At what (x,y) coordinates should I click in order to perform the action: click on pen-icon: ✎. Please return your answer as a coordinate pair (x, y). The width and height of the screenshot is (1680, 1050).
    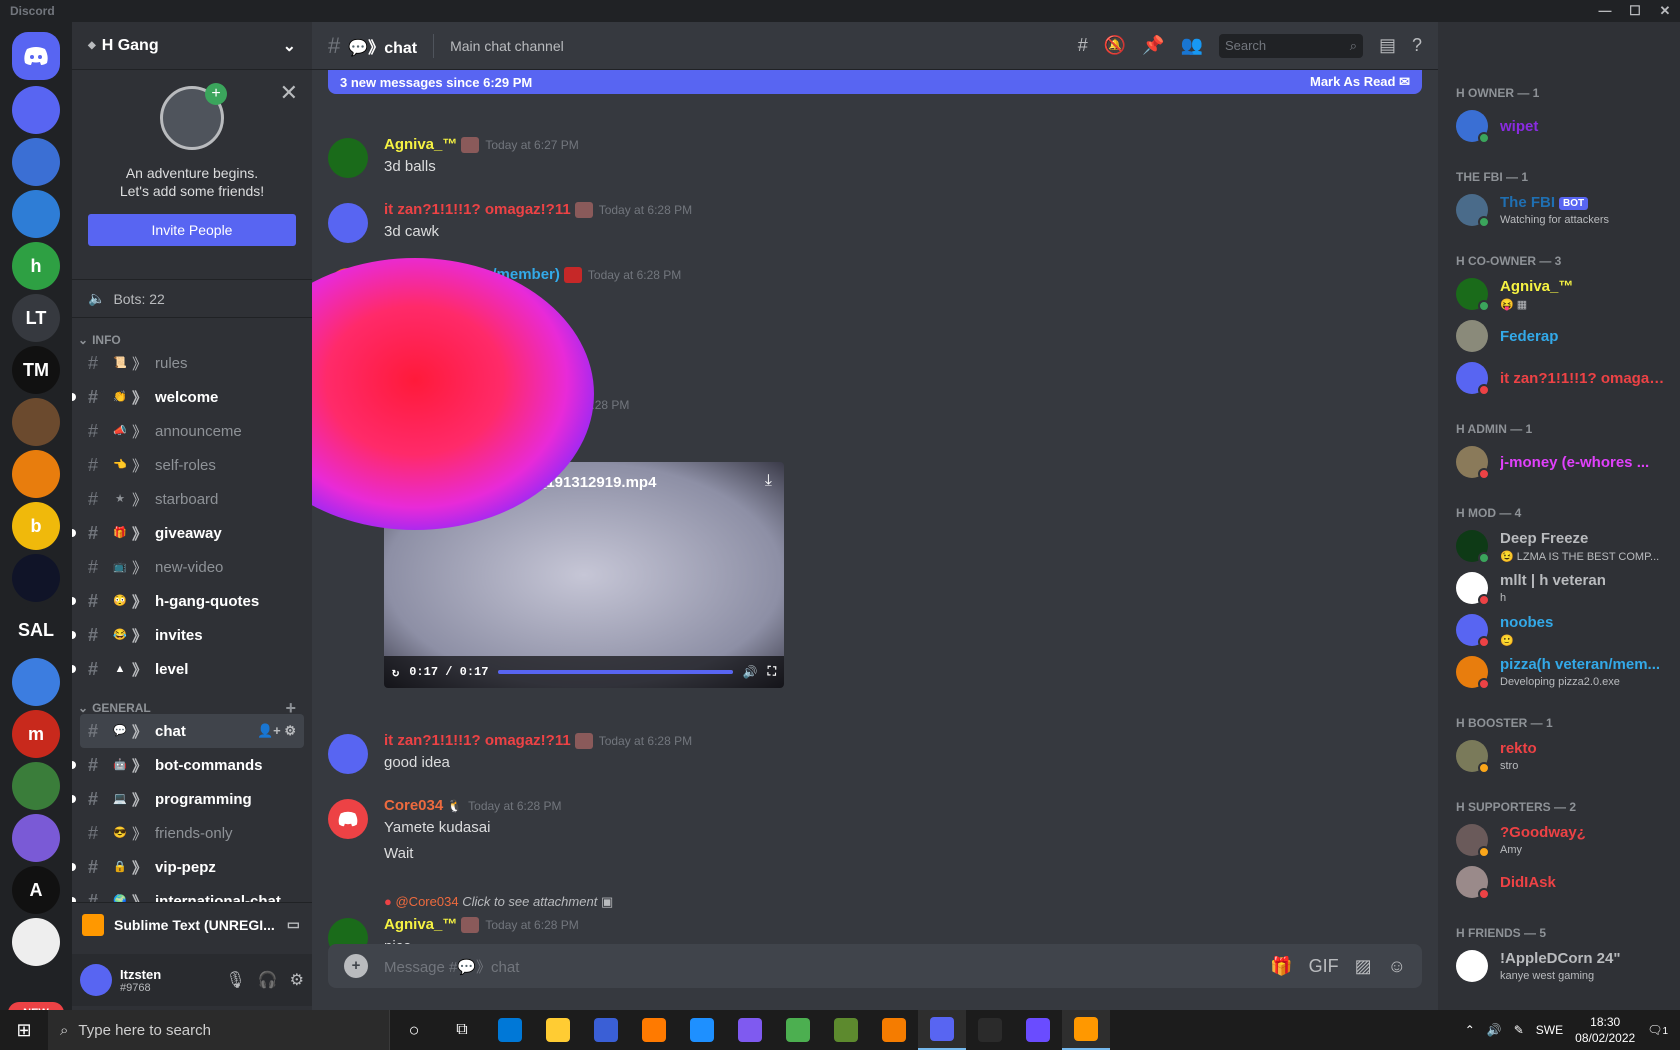
    Looking at the image, I should click on (1519, 1030).